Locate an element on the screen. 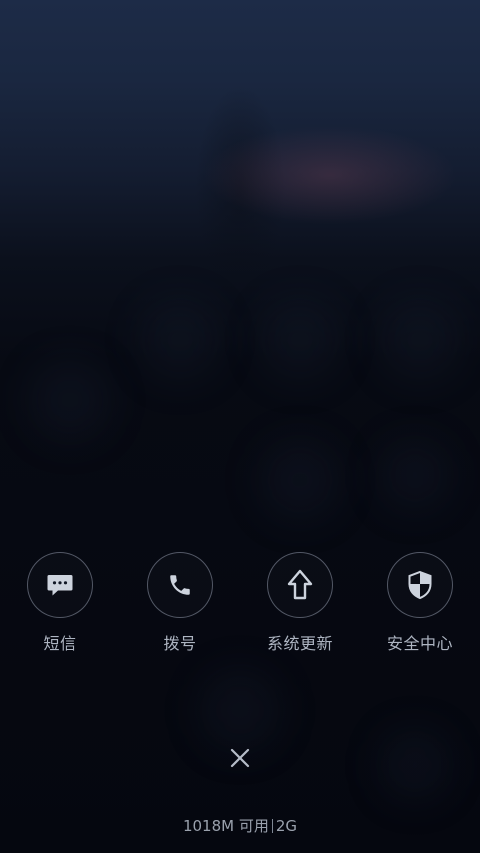  shortcut-messages: 短信 is located at coordinates (60, 603).